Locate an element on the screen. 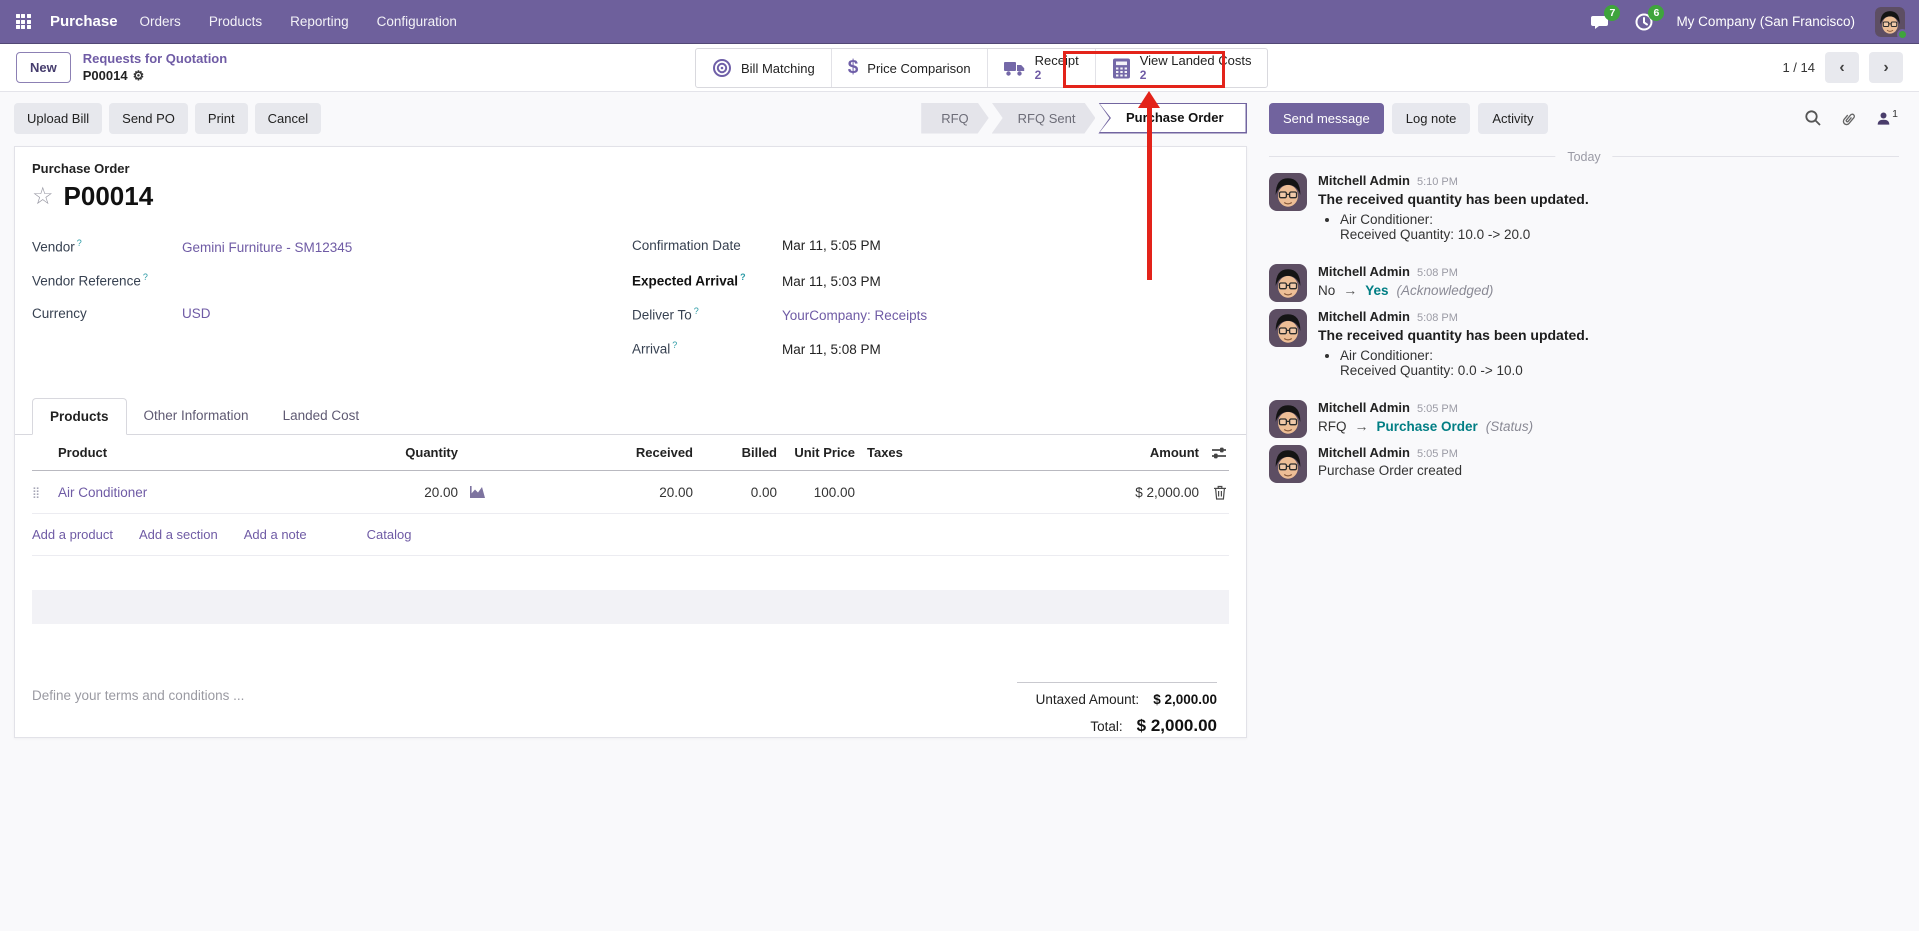  price-comparison-button: $ Price Comparison is located at coordinates (908, 68).